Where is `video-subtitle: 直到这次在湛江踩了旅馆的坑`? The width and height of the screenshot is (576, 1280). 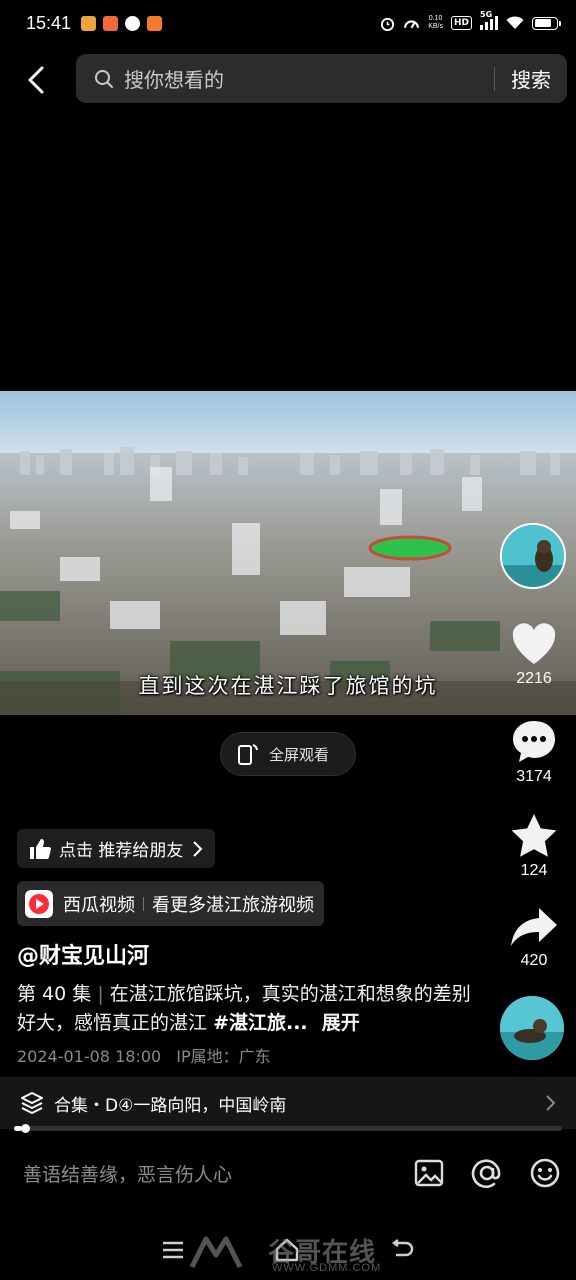 video-subtitle: 直到这次在湛江踩了旅馆的坑 is located at coordinates (288, 686).